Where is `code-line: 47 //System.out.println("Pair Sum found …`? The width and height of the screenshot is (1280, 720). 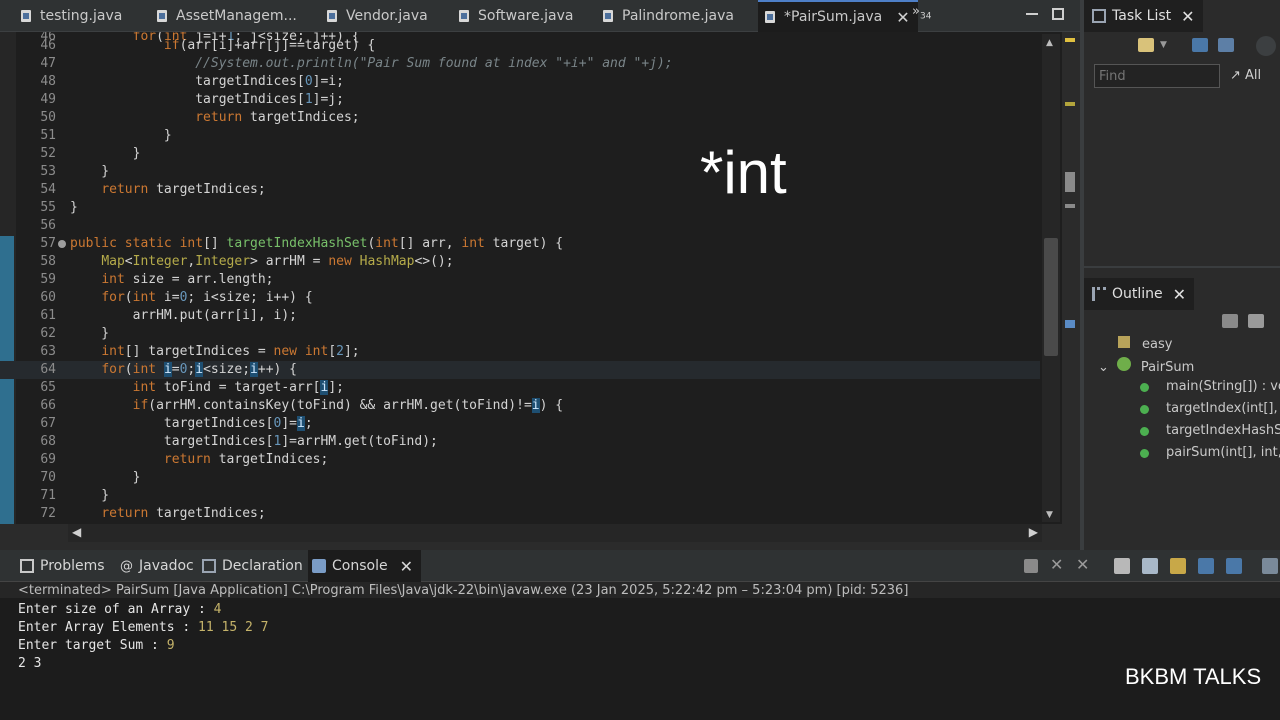 code-line: 47 //System.out.println("Pair Sum found … is located at coordinates (520, 64).